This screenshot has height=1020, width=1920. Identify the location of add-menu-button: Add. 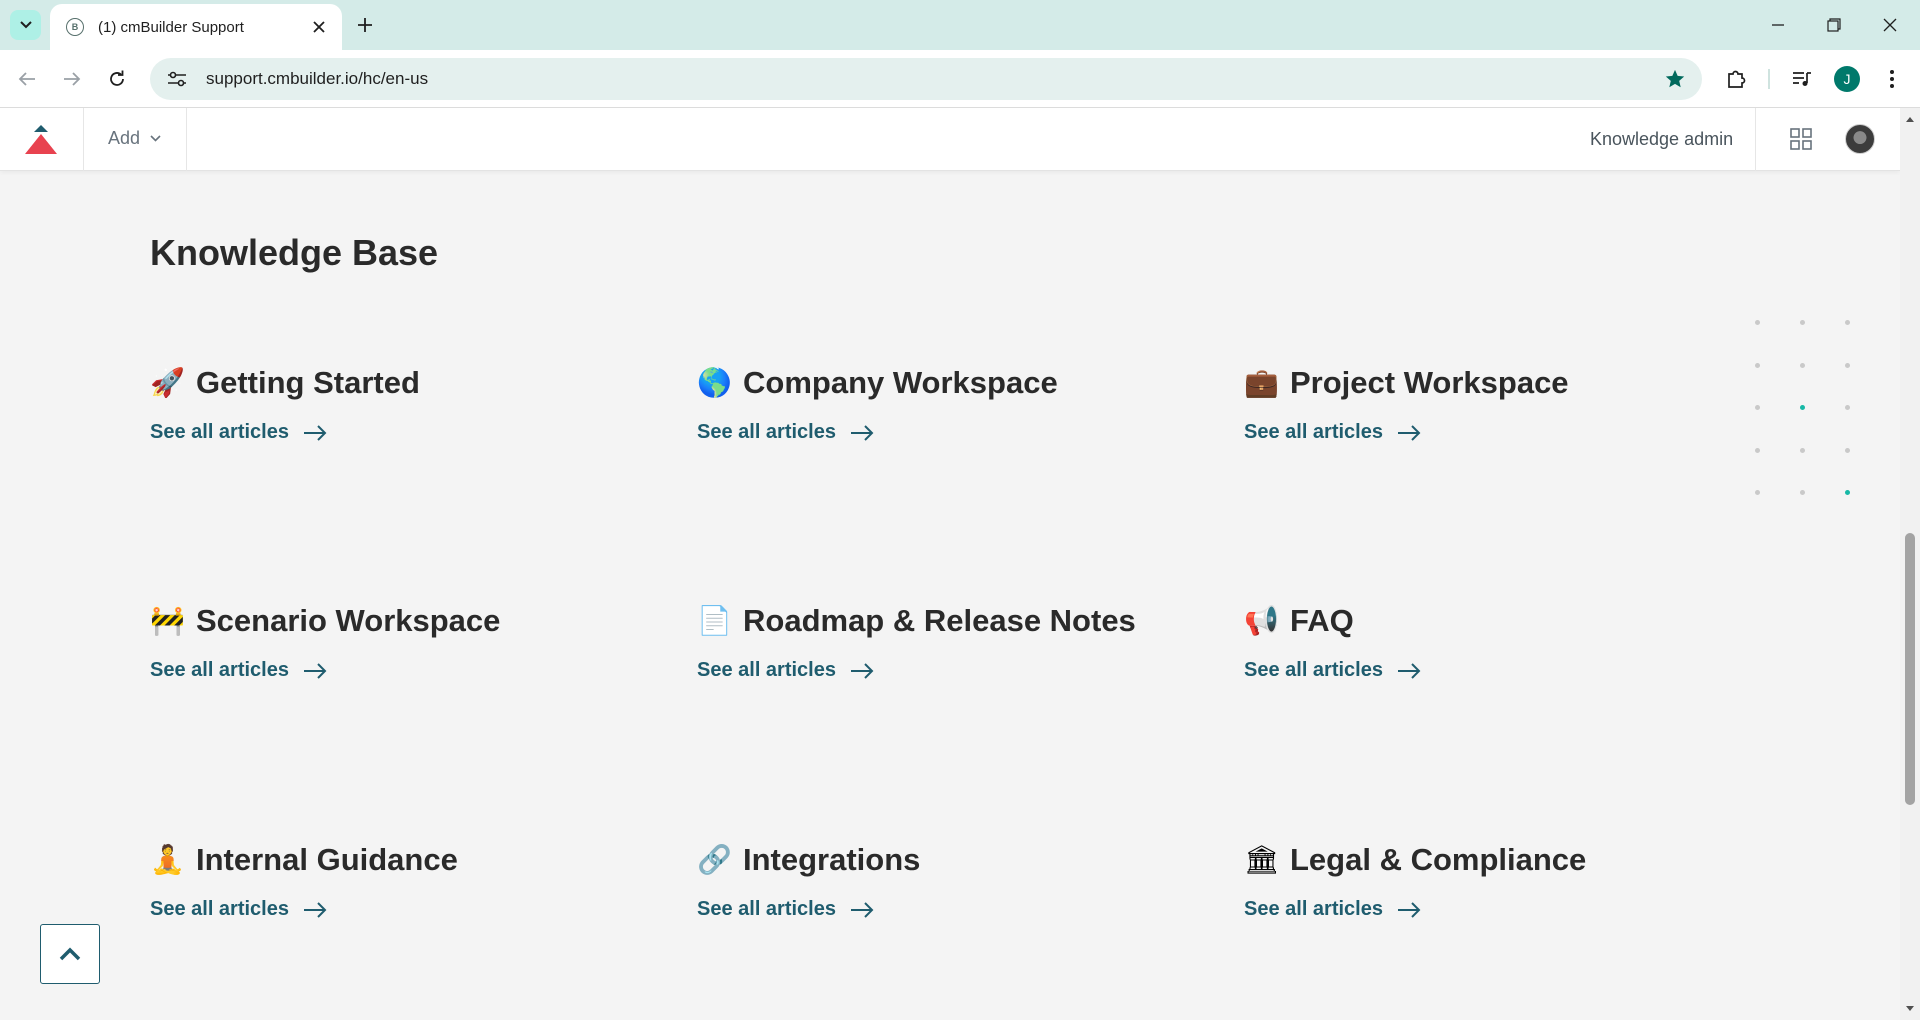
(134, 138).